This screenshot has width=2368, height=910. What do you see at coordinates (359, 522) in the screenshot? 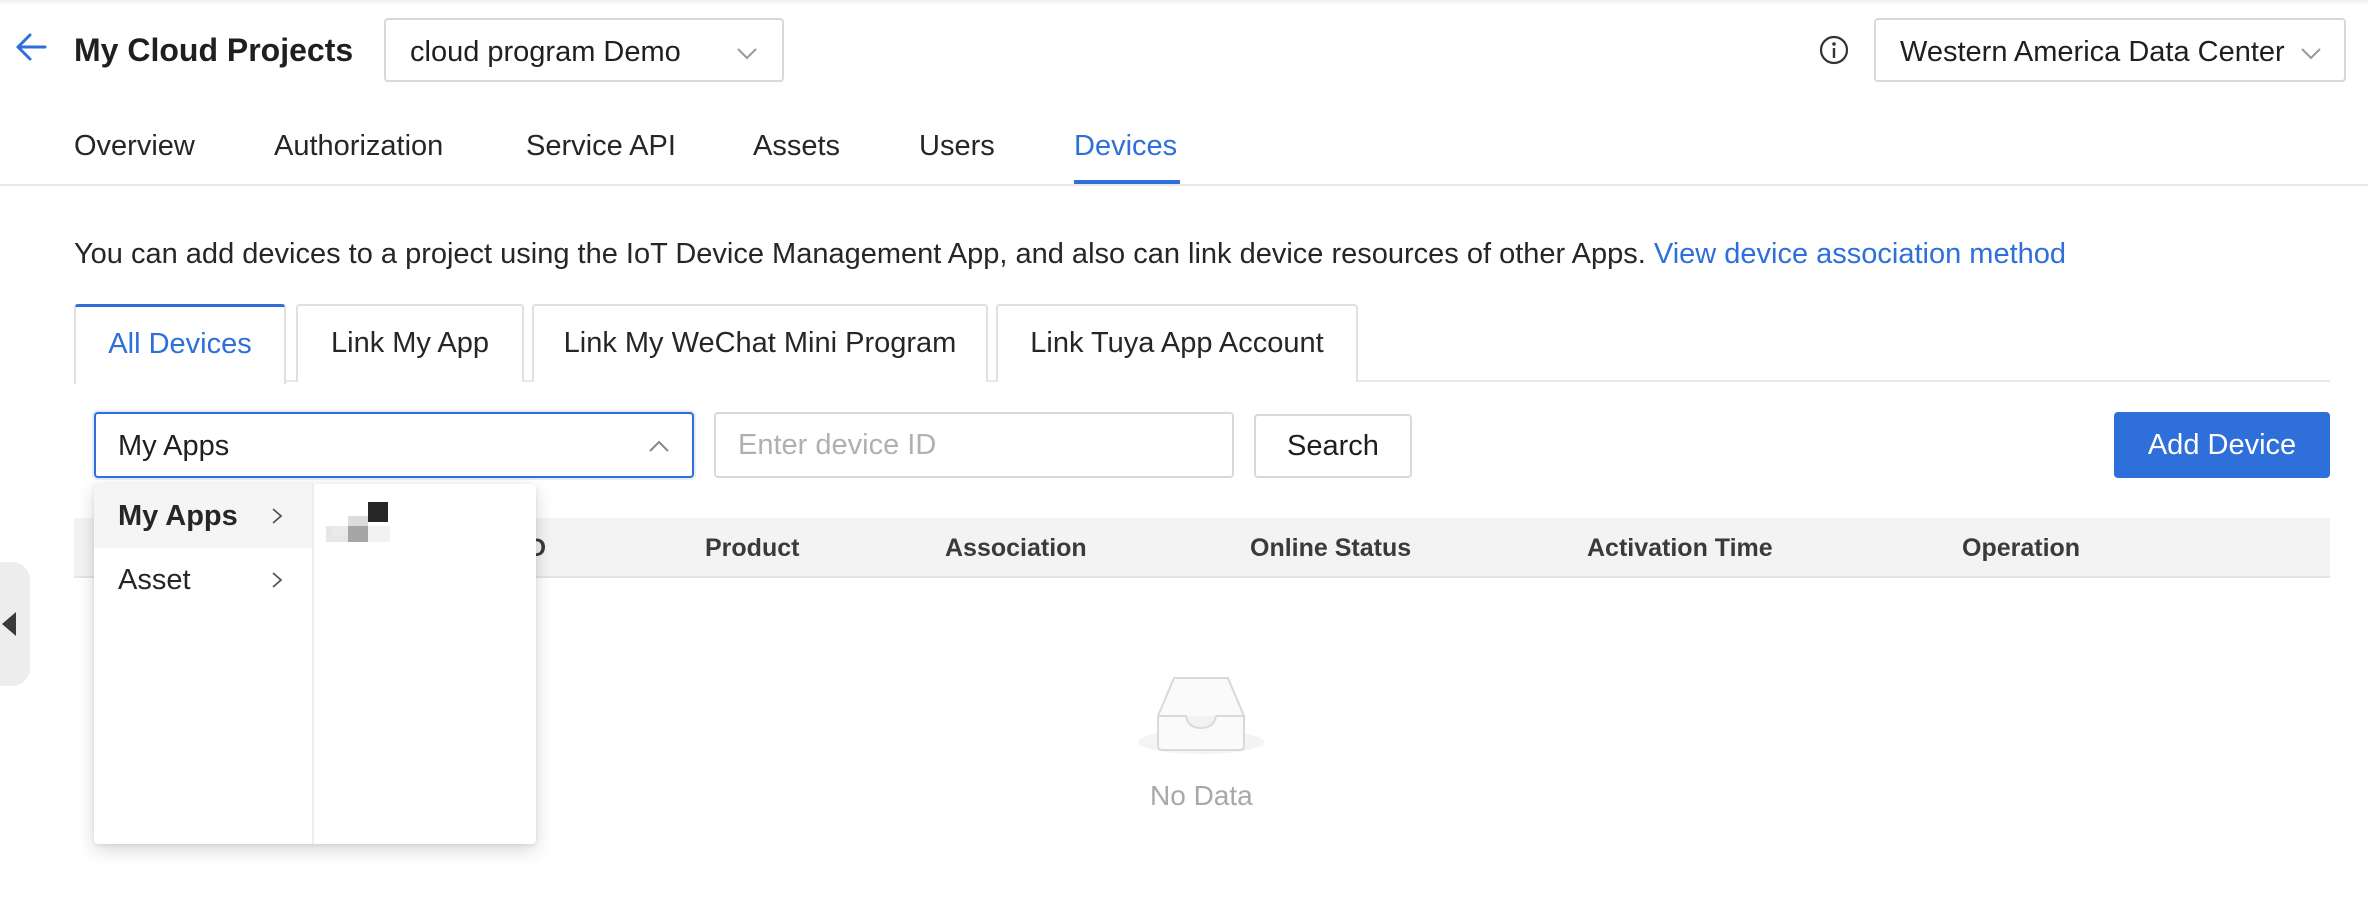
I see `app-icon-pixelated` at bounding box center [359, 522].